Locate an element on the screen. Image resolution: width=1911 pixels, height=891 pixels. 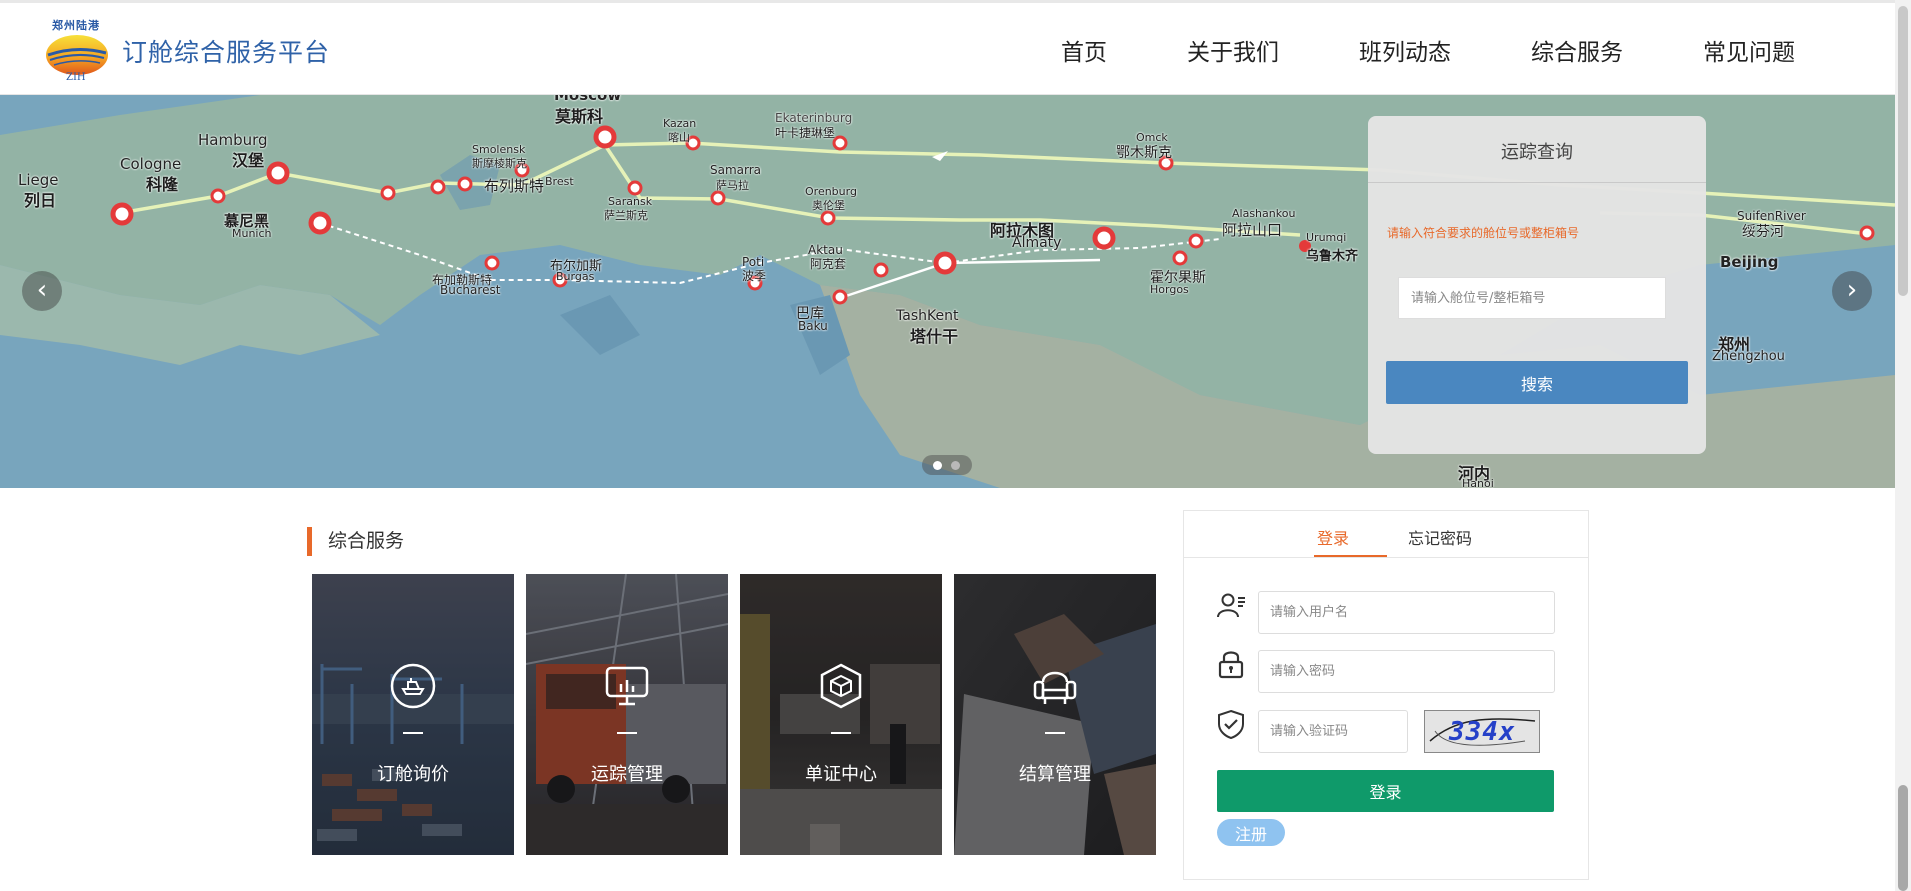
map-label: 阿拉山口 is located at coordinates (1252, 230).